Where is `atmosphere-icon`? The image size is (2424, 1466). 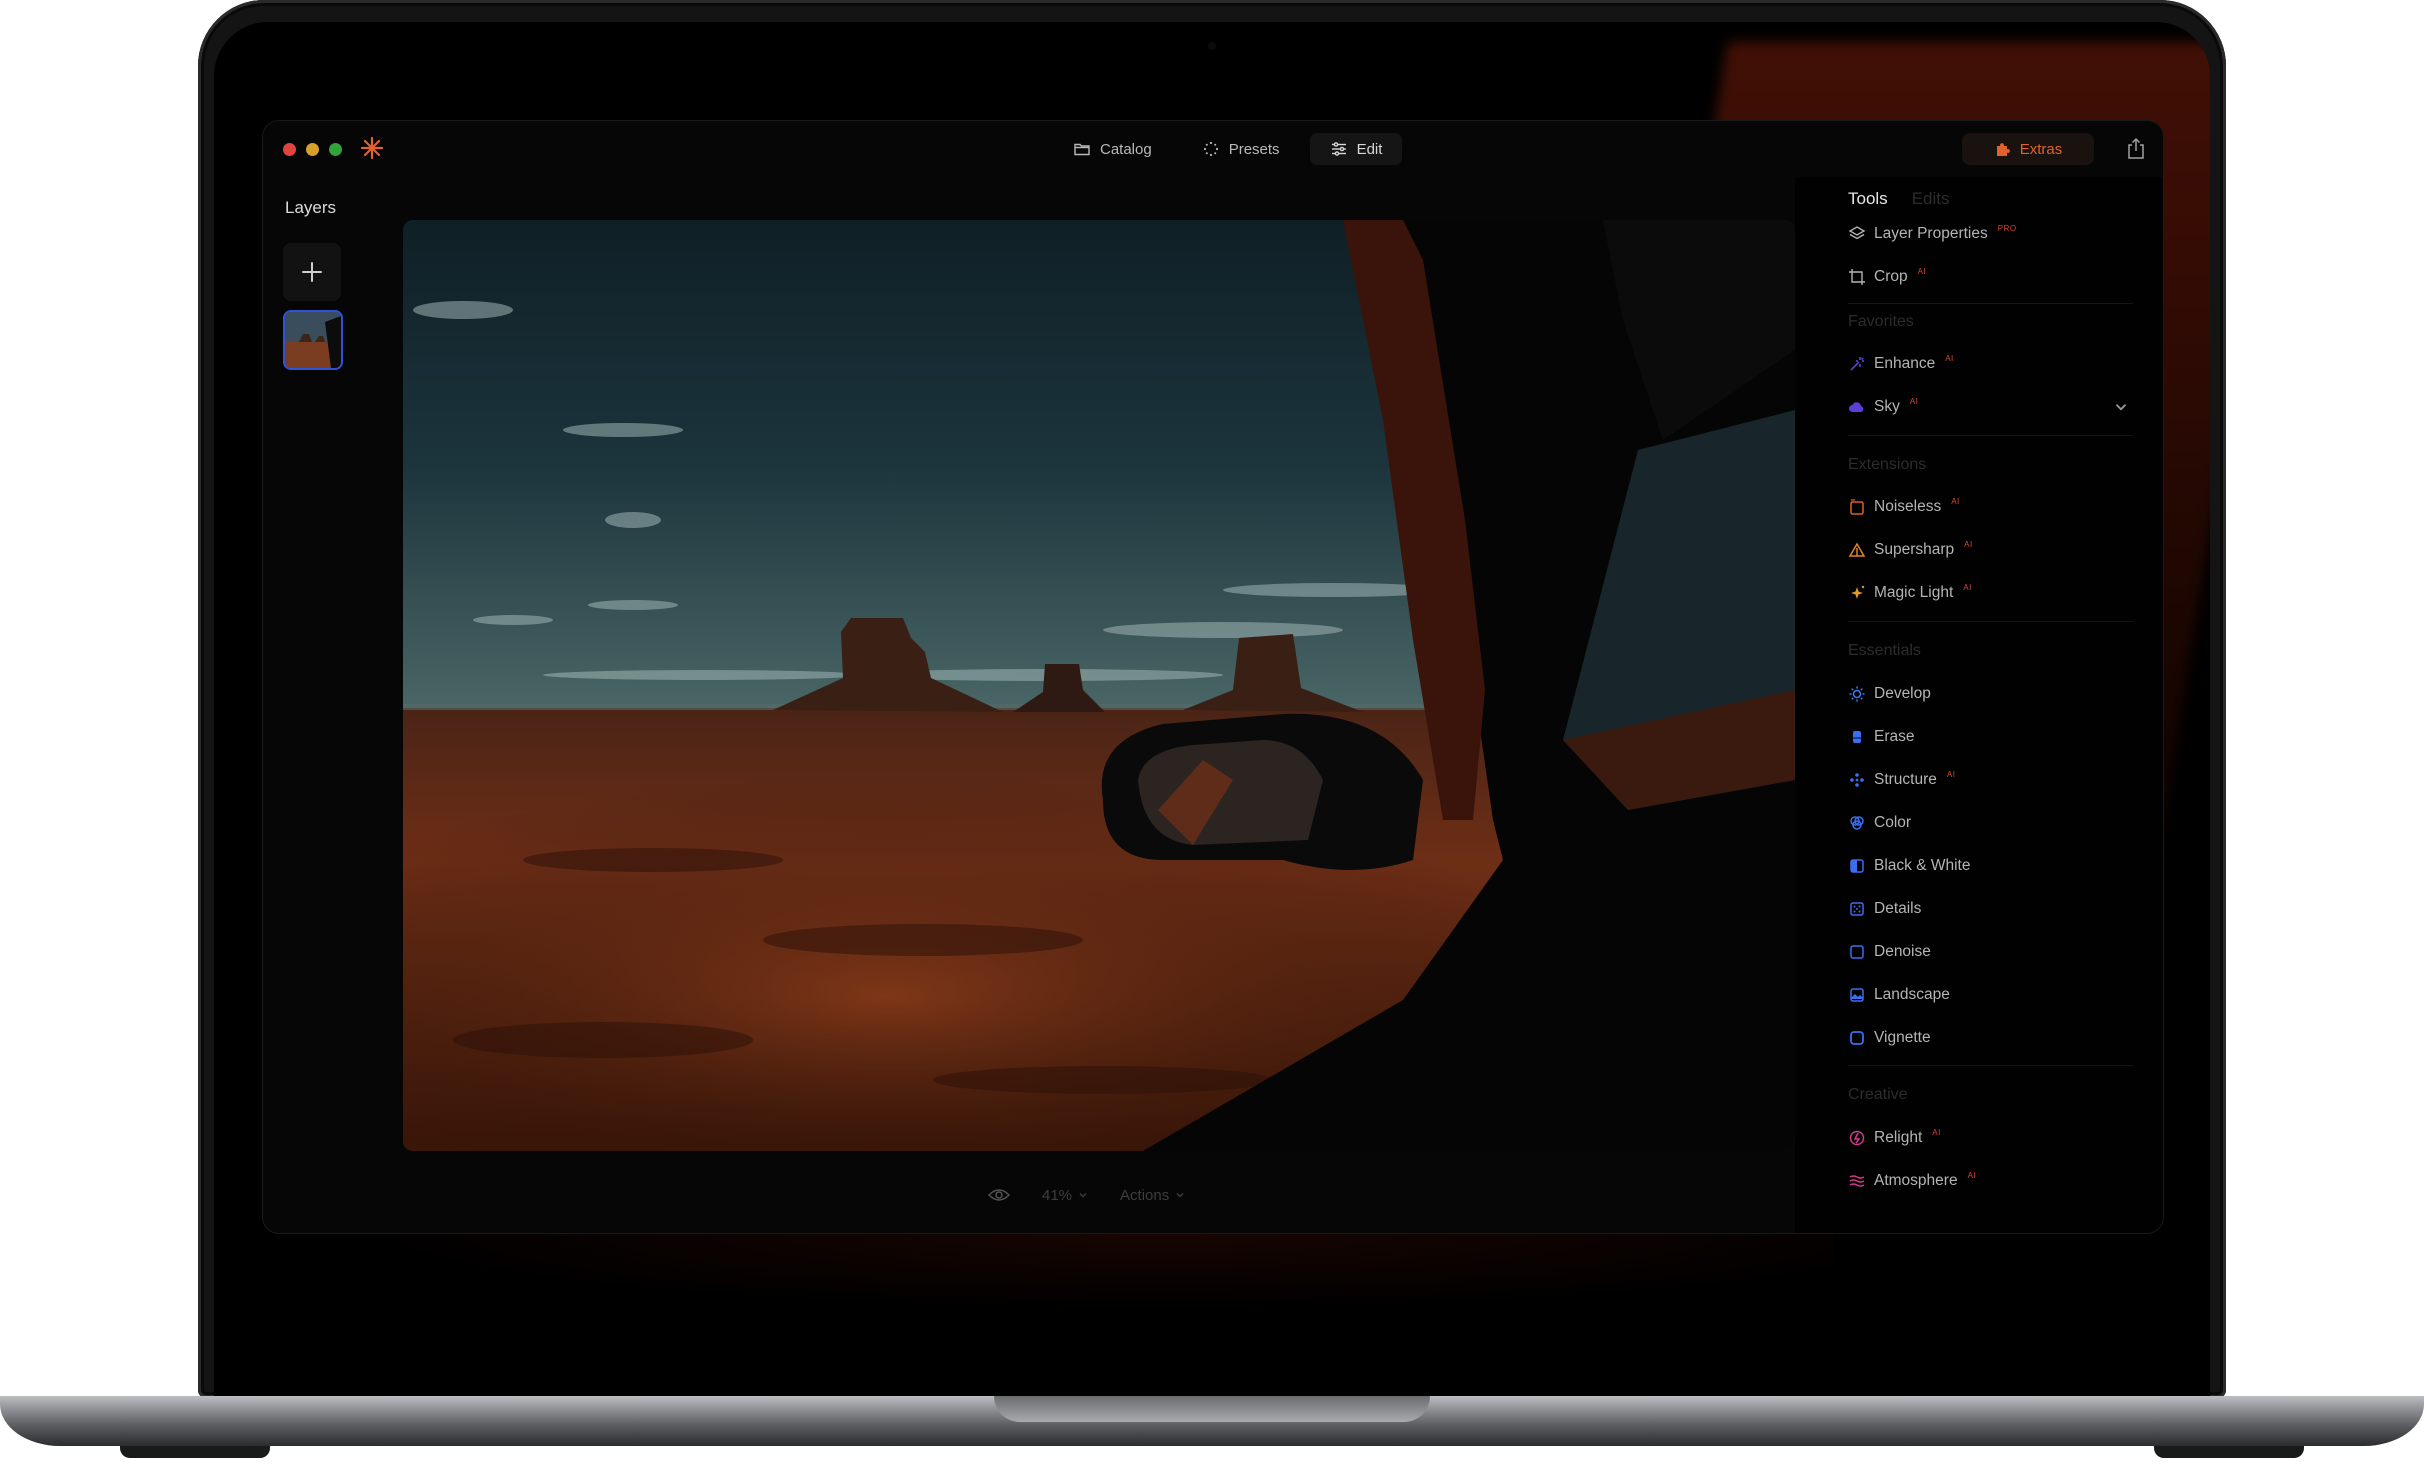
atmosphere-icon is located at coordinates (1857, 1181).